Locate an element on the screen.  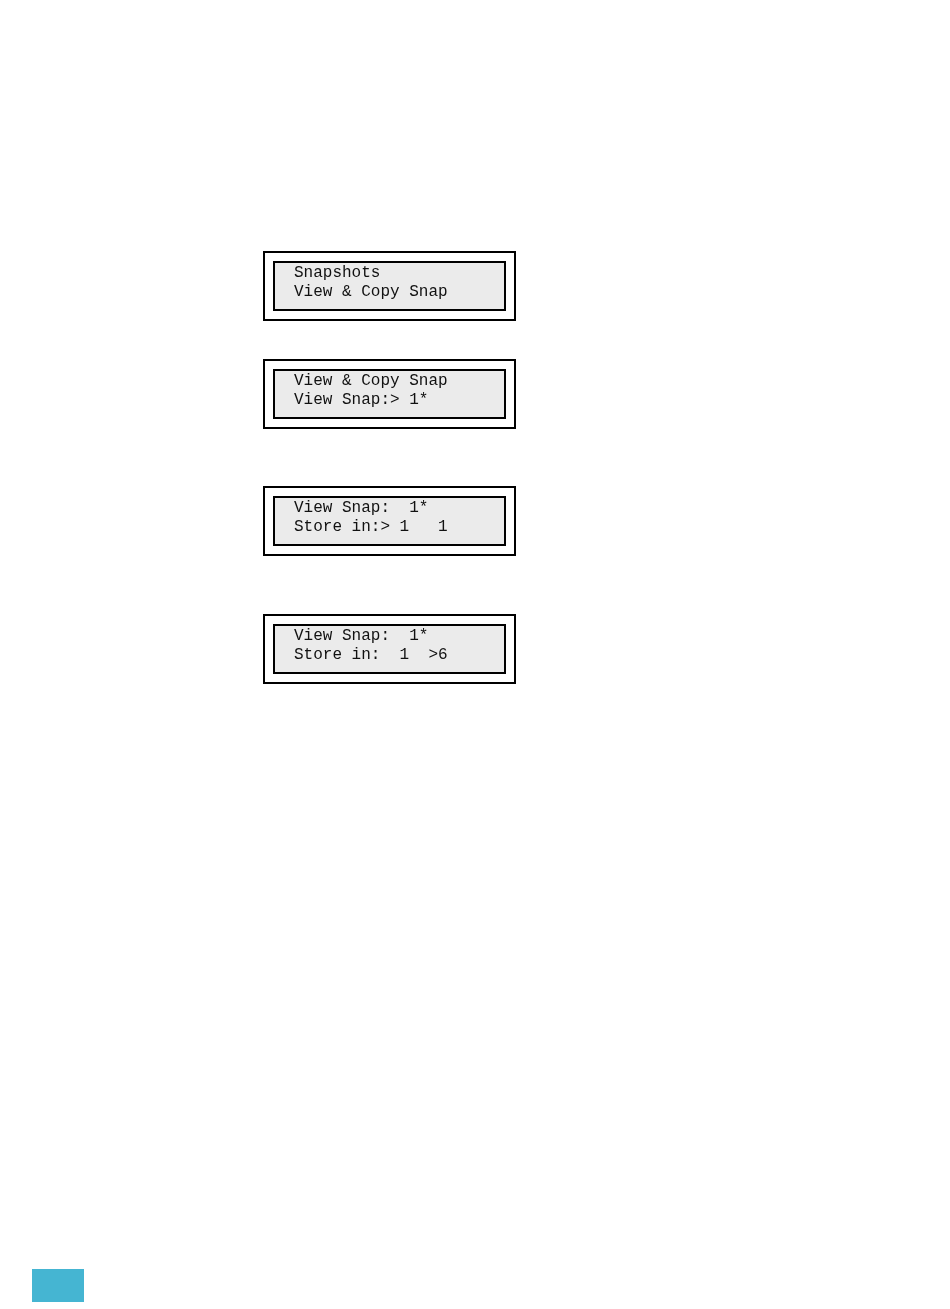
lcd-text: Store in: 1 >6 is located at coordinates (371, 655).